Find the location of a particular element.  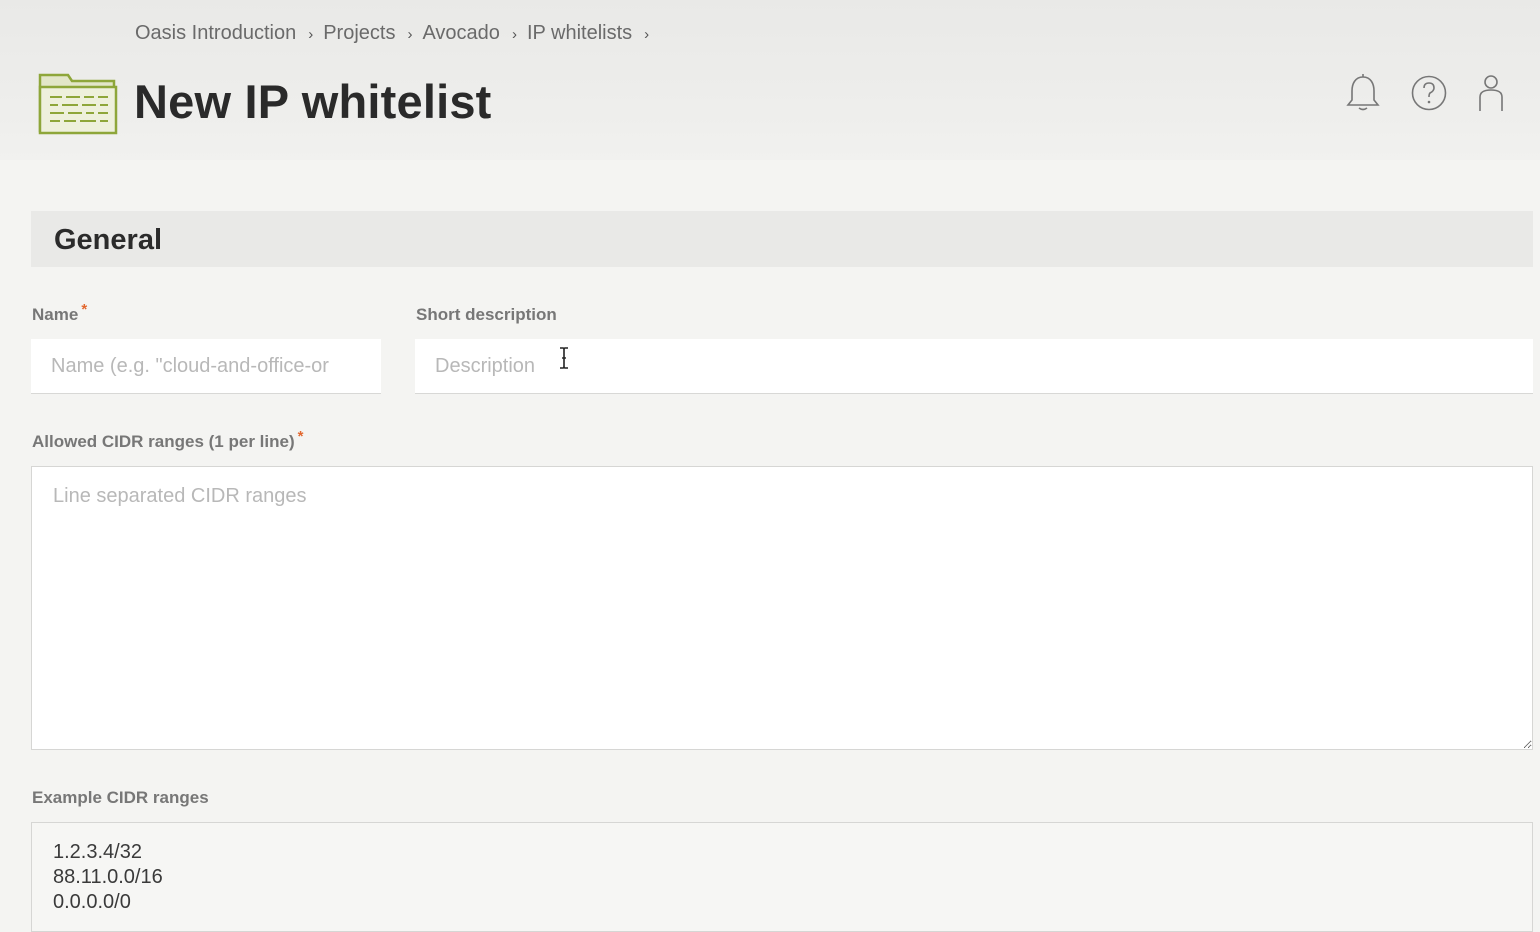

bell-icon is located at coordinates (1363, 93).